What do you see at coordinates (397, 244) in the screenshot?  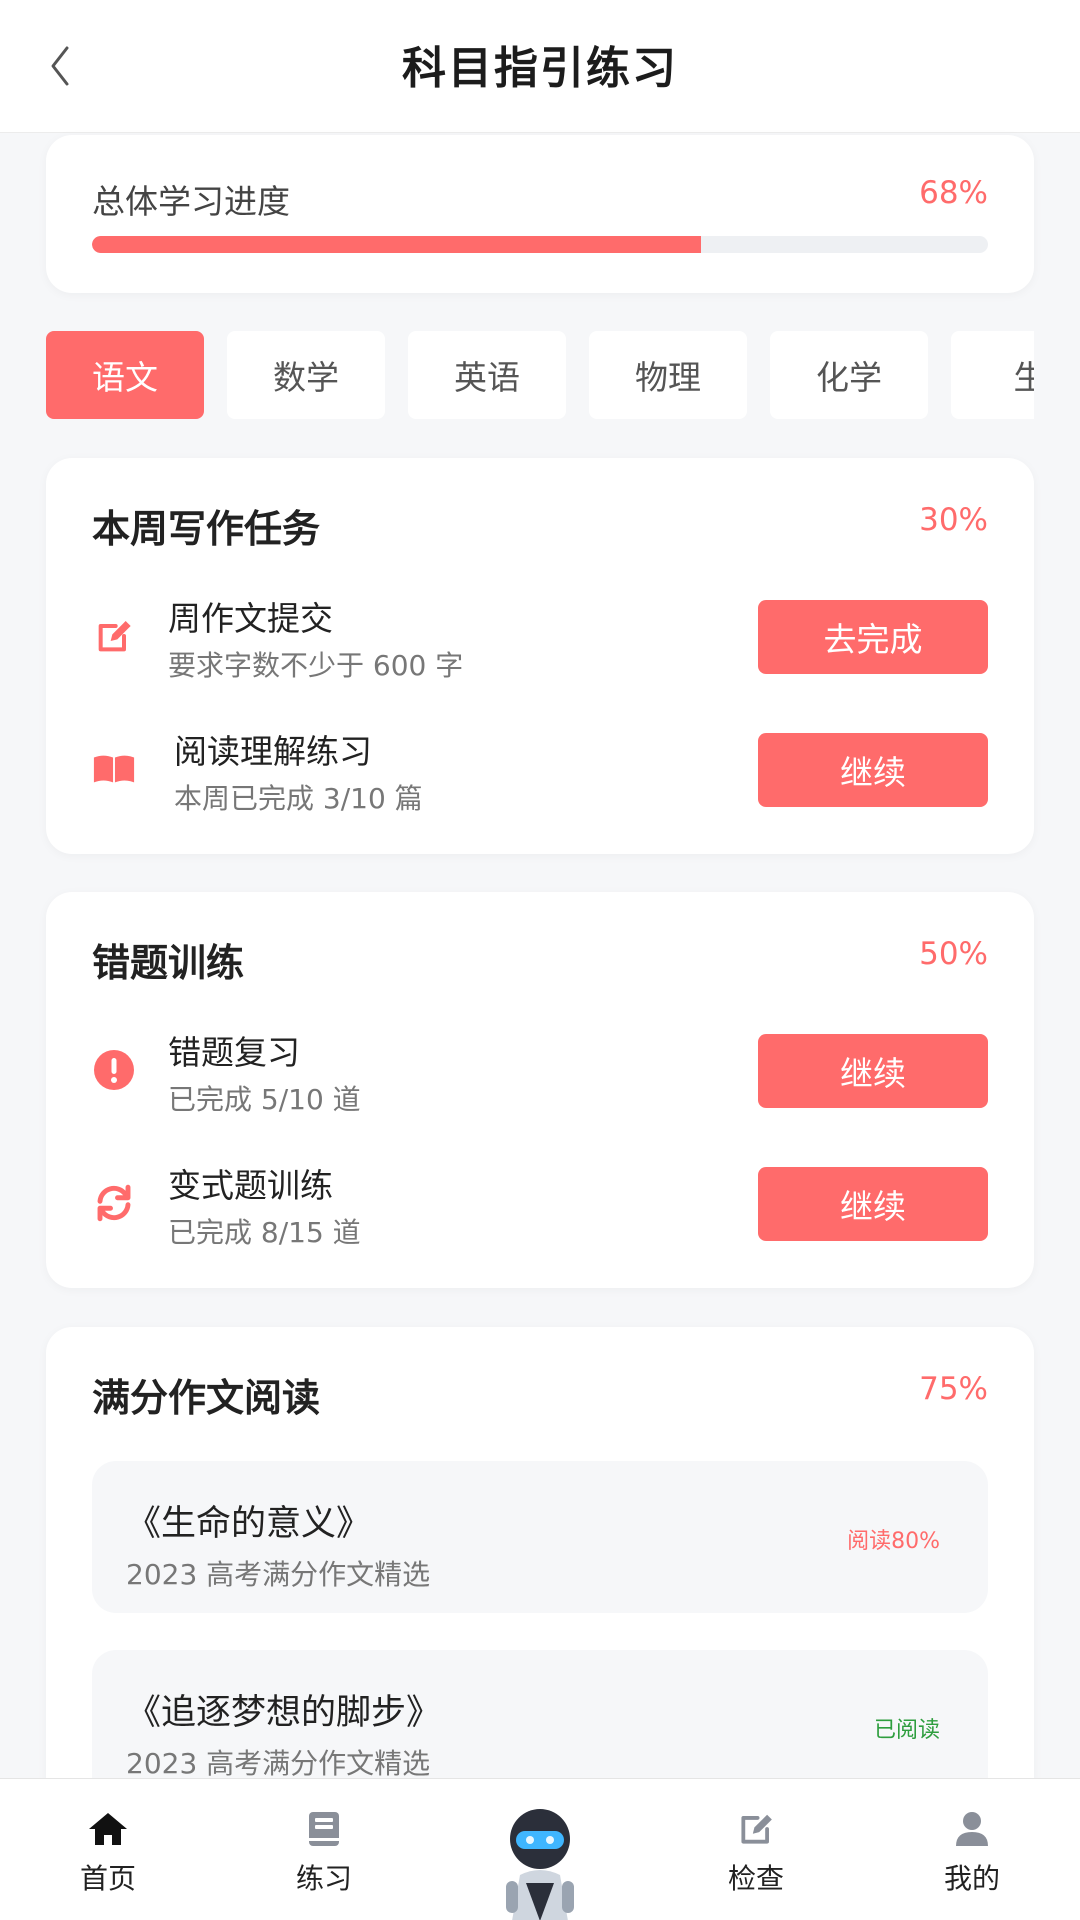 I see `progress-bar-fill` at bounding box center [397, 244].